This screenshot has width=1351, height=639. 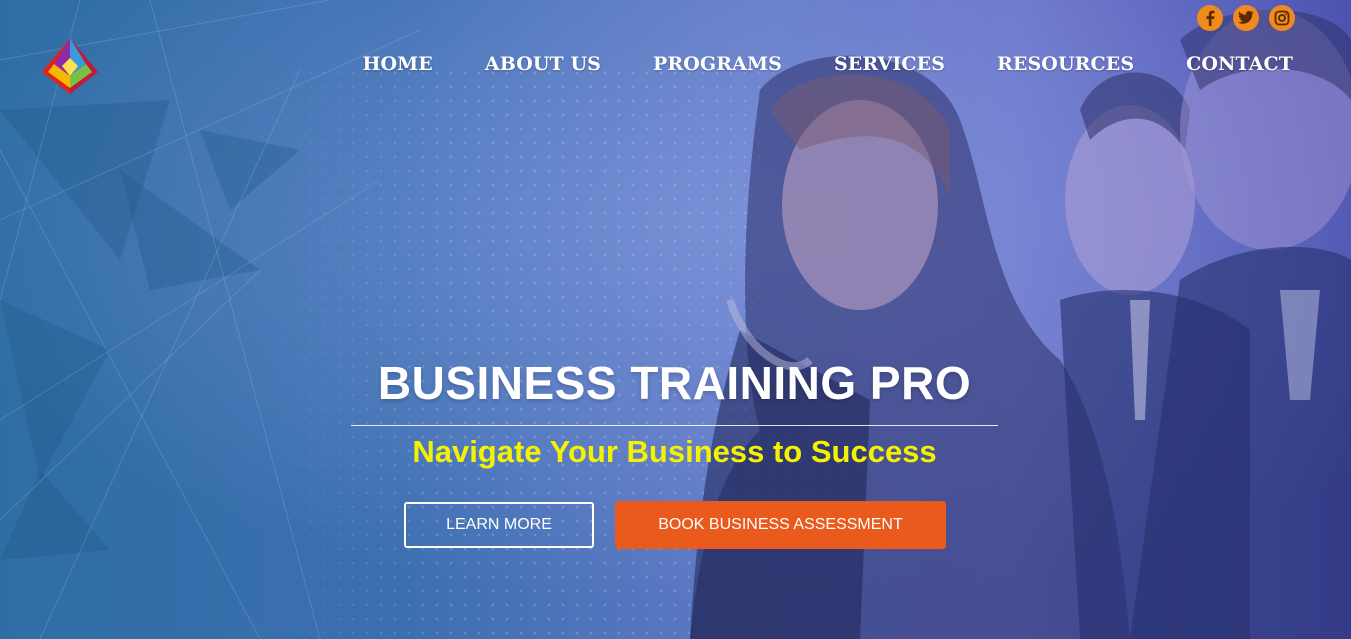 I want to click on book-assessment-button: BOOK BUSINESS ASSESSMENT, so click(x=780, y=525).